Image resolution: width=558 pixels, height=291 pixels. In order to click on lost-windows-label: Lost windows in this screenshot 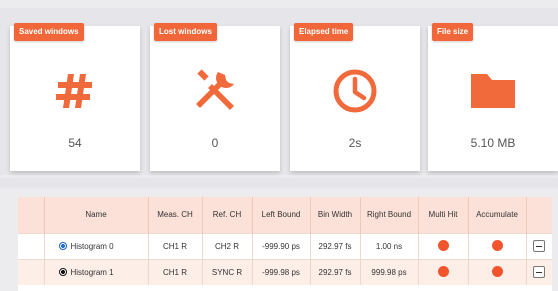, I will do `click(185, 32)`.